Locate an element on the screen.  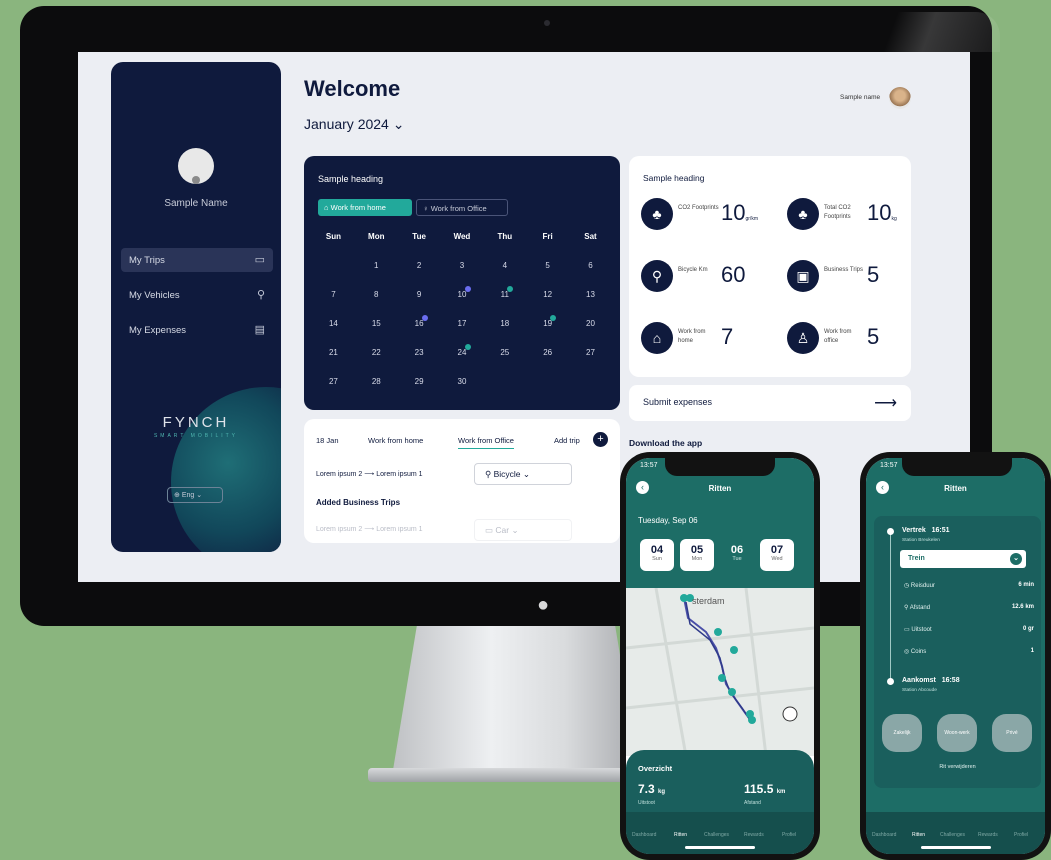
calendar-day: 4 is located at coordinates (504, 274).